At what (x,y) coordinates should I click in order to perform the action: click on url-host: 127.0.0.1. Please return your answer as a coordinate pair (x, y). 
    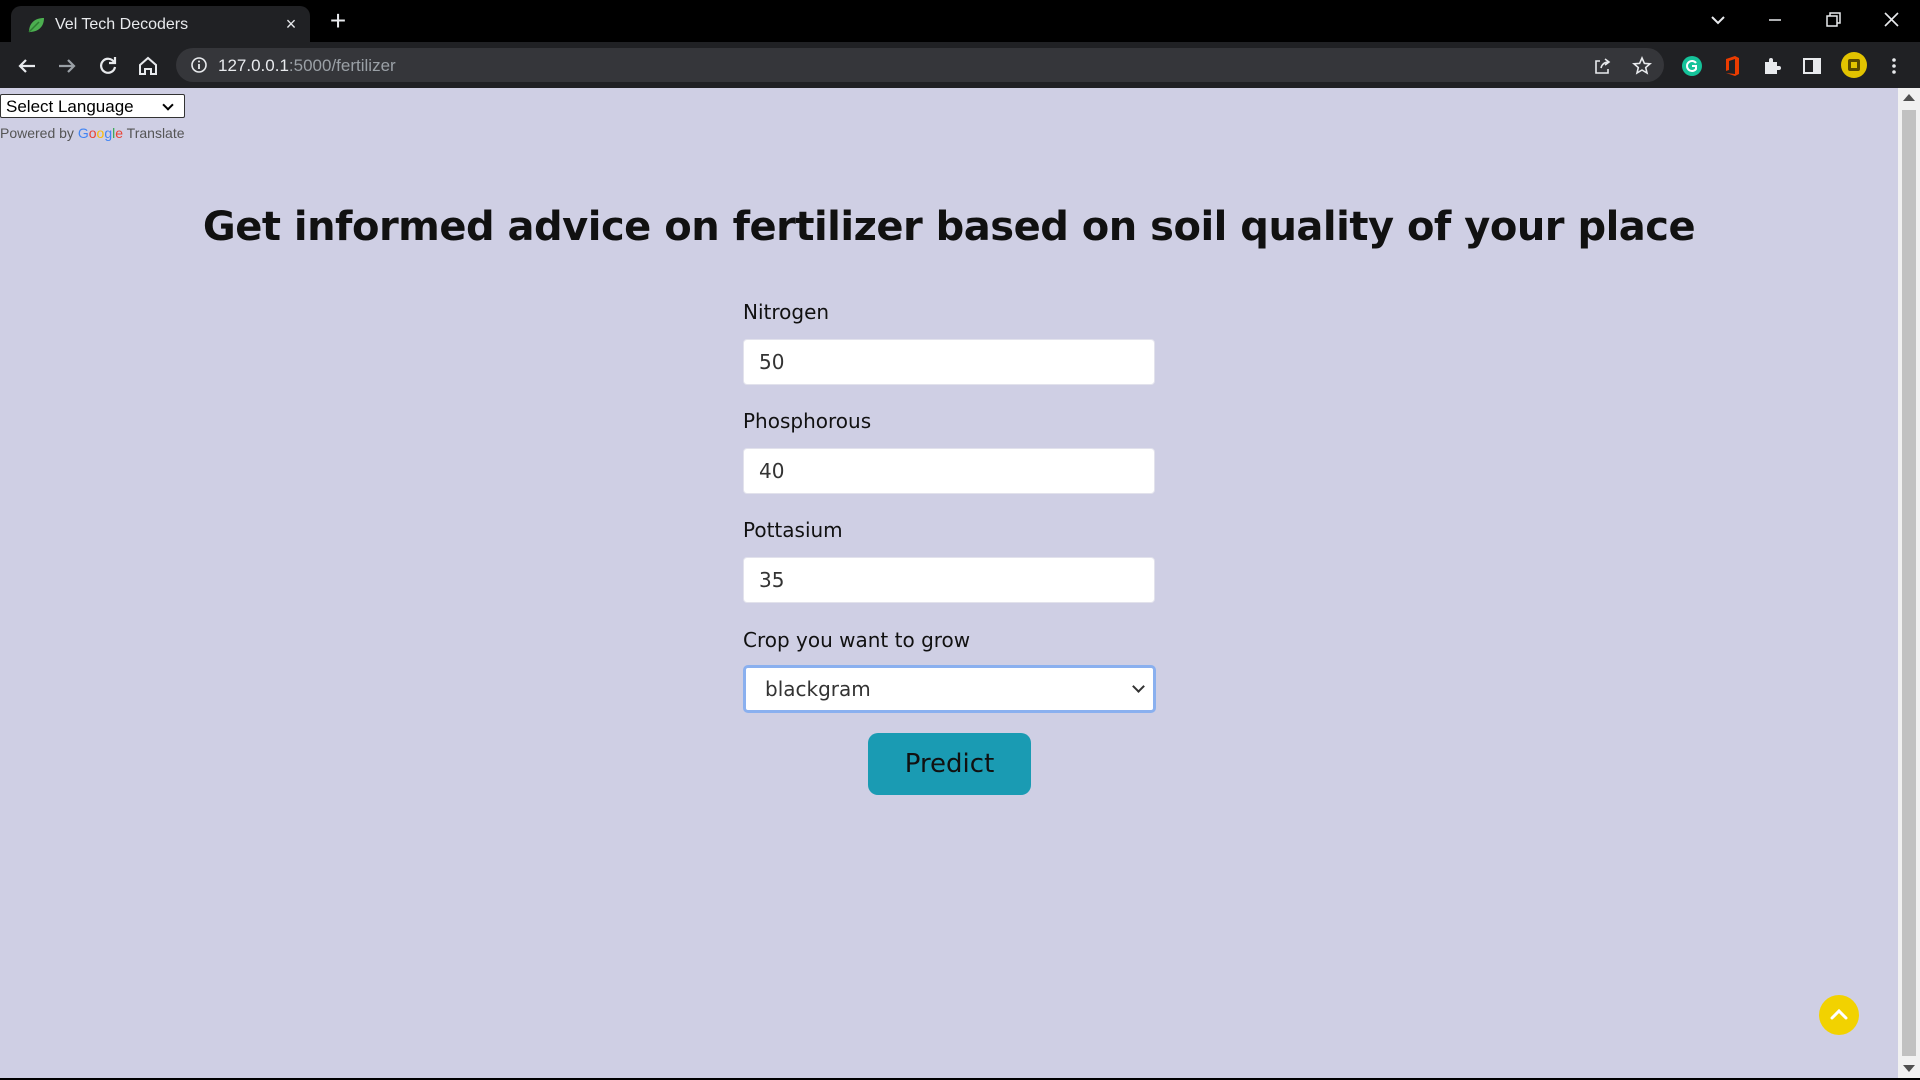
    Looking at the image, I should click on (253, 65).